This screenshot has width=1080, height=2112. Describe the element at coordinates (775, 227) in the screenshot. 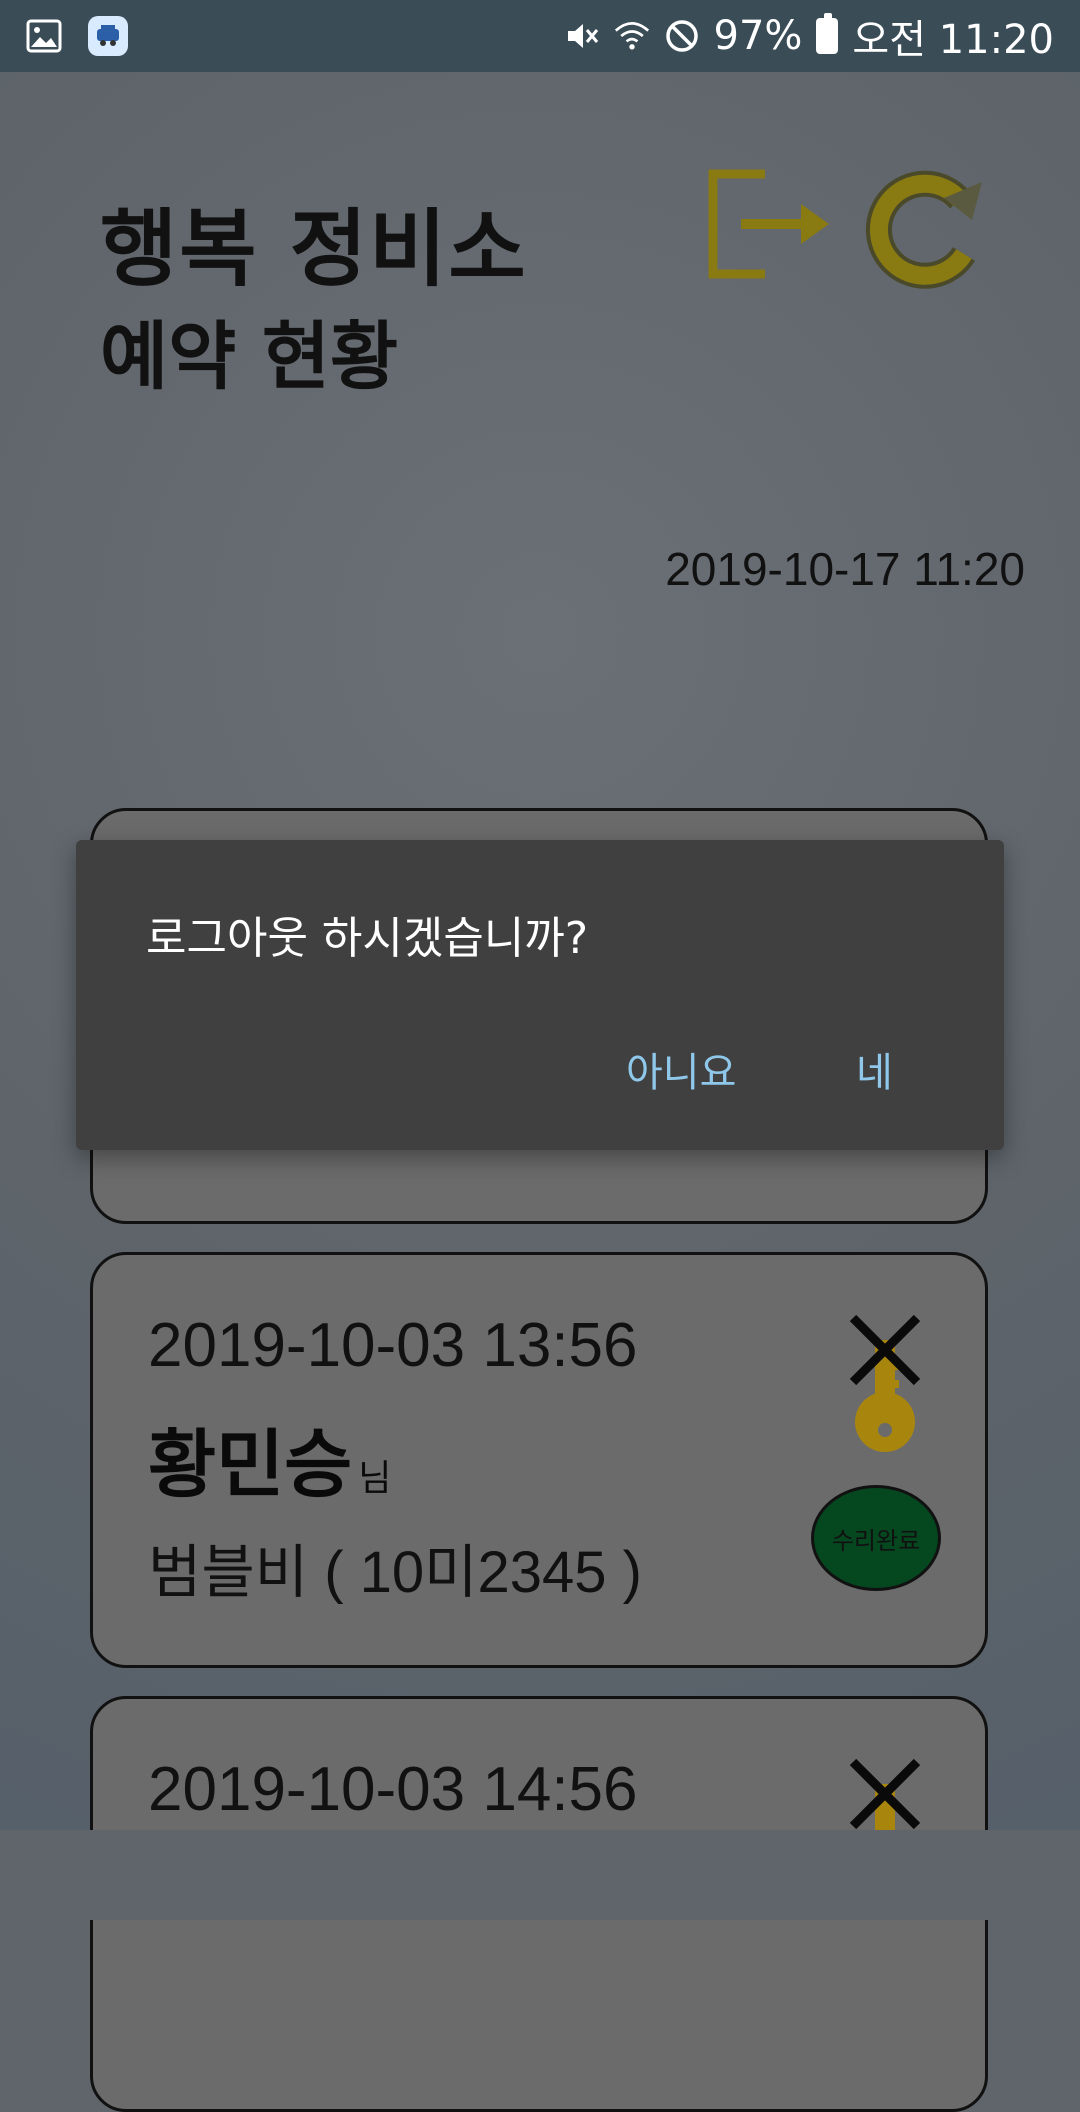

I see `logout-icon` at that location.